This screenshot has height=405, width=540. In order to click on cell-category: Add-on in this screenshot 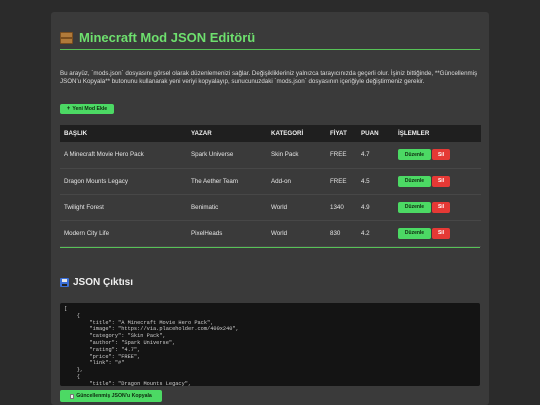, I will do `click(296, 181)`.